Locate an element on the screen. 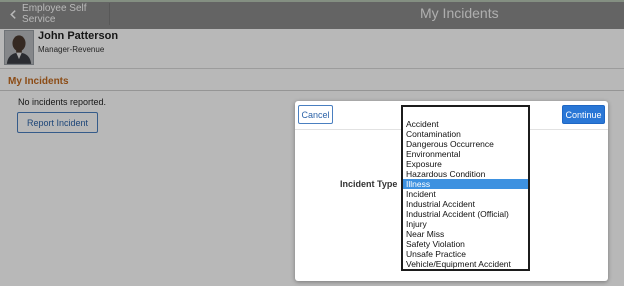  dropdown-option: Environmental is located at coordinates (465, 154).